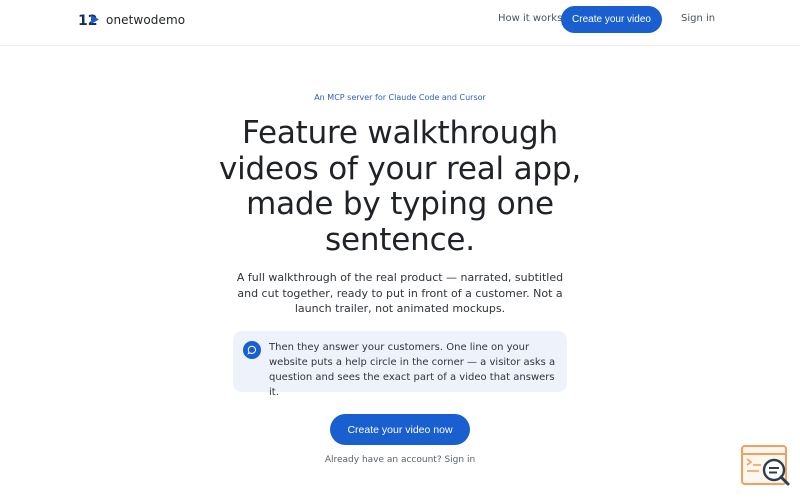  I want to click on already-have-account-link: Already have an account? Sign in, so click(400, 460).